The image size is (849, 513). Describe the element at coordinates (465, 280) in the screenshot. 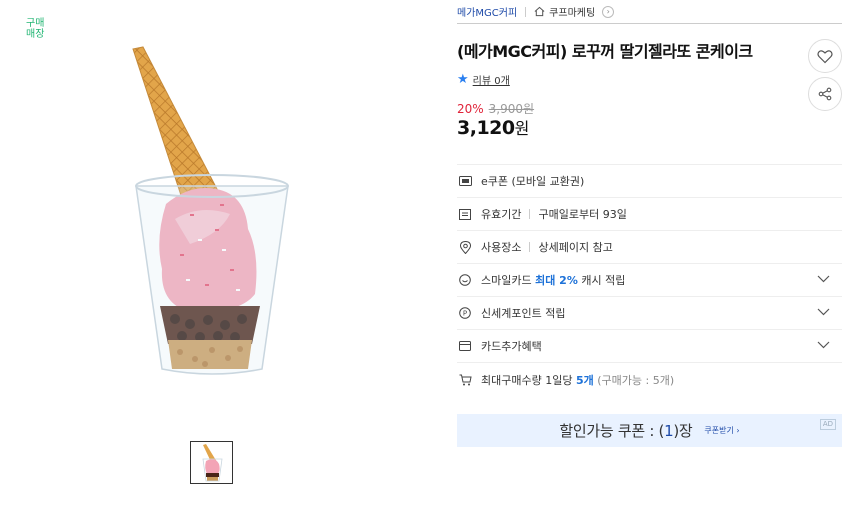

I see `smile-icon` at that location.